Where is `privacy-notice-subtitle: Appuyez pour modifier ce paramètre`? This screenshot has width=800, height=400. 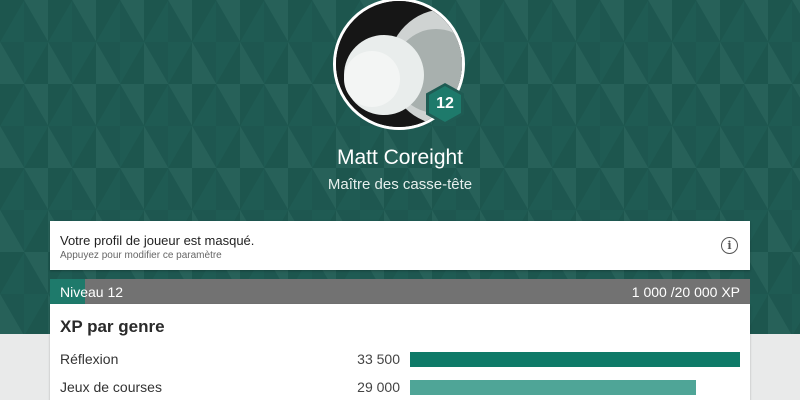
privacy-notice-subtitle: Appuyez pour modifier ce paramètre is located at coordinates (141, 255).